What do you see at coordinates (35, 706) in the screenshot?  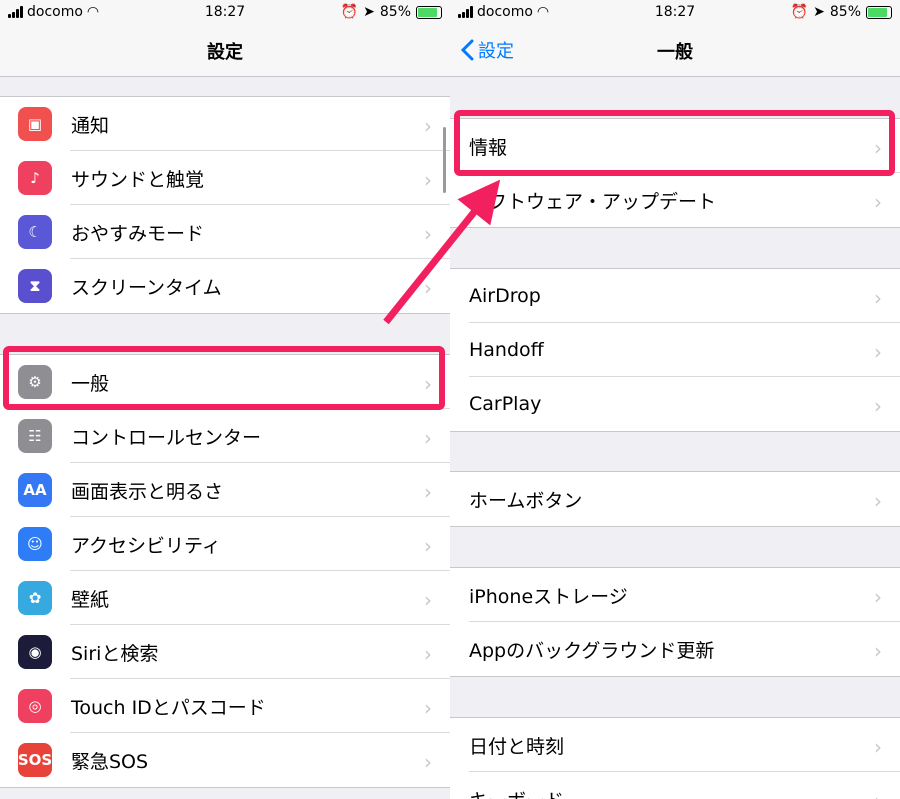 I see `fingerprint-icon: ◎` at bounding box center [35, 706].